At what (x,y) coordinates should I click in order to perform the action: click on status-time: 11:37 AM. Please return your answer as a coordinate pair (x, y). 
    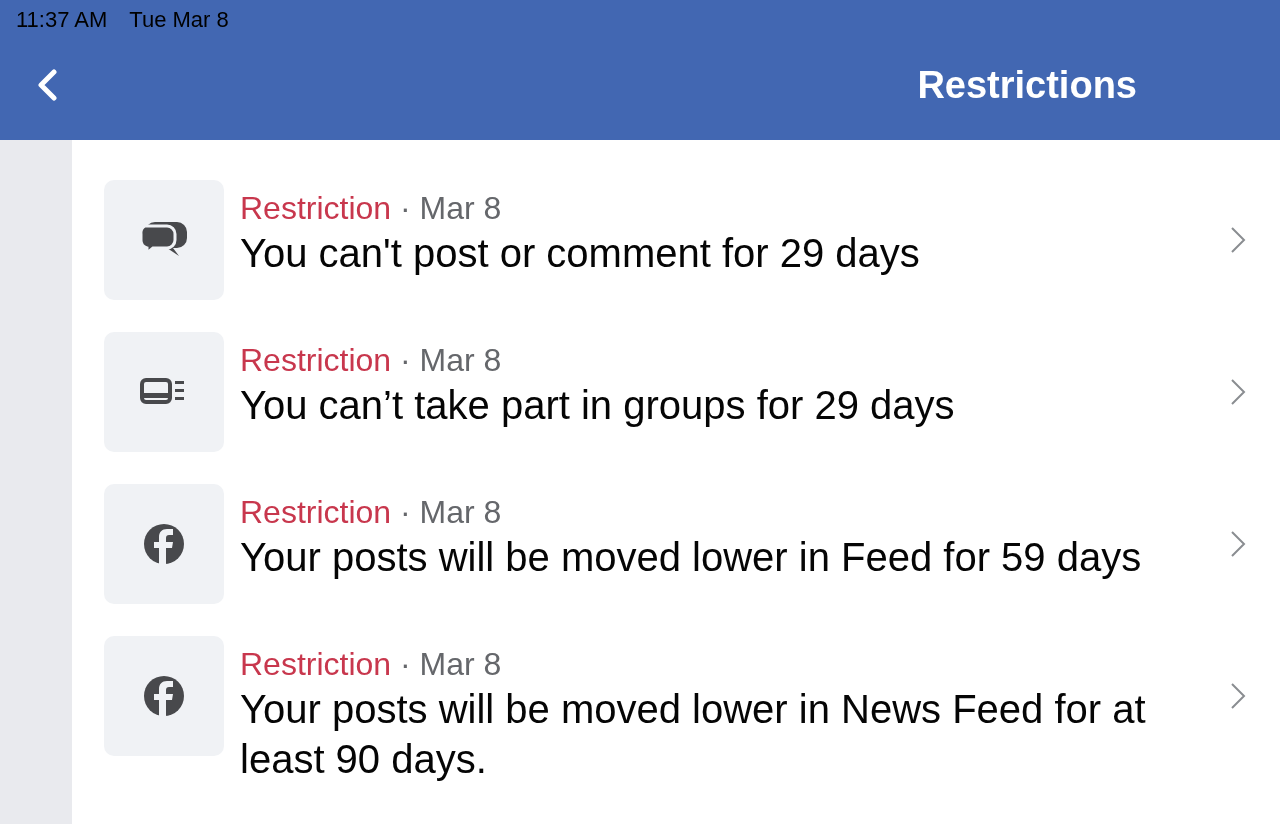
    Looking at the image, I should click on (62, 20).